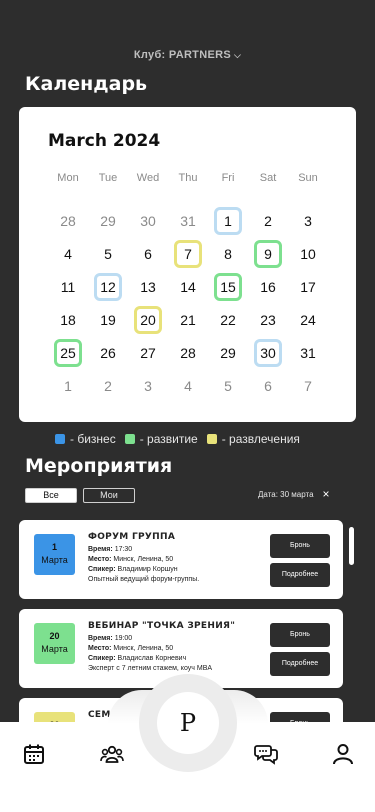 This screenshot has height=812, width=375. Describe the element at coordinates (112, 754) in the screenshot. I see `community-icon` at that location.